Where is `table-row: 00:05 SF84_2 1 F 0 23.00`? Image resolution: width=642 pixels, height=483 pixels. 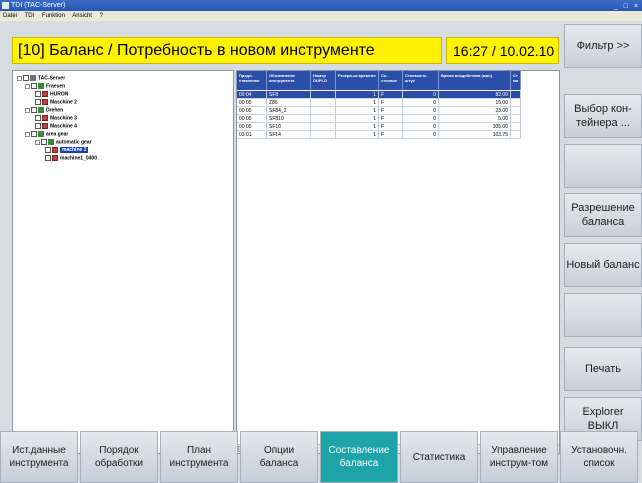 table-row: 00:05 SF84_2 1 F 0 23.00 is located at coordinates (379, 111).